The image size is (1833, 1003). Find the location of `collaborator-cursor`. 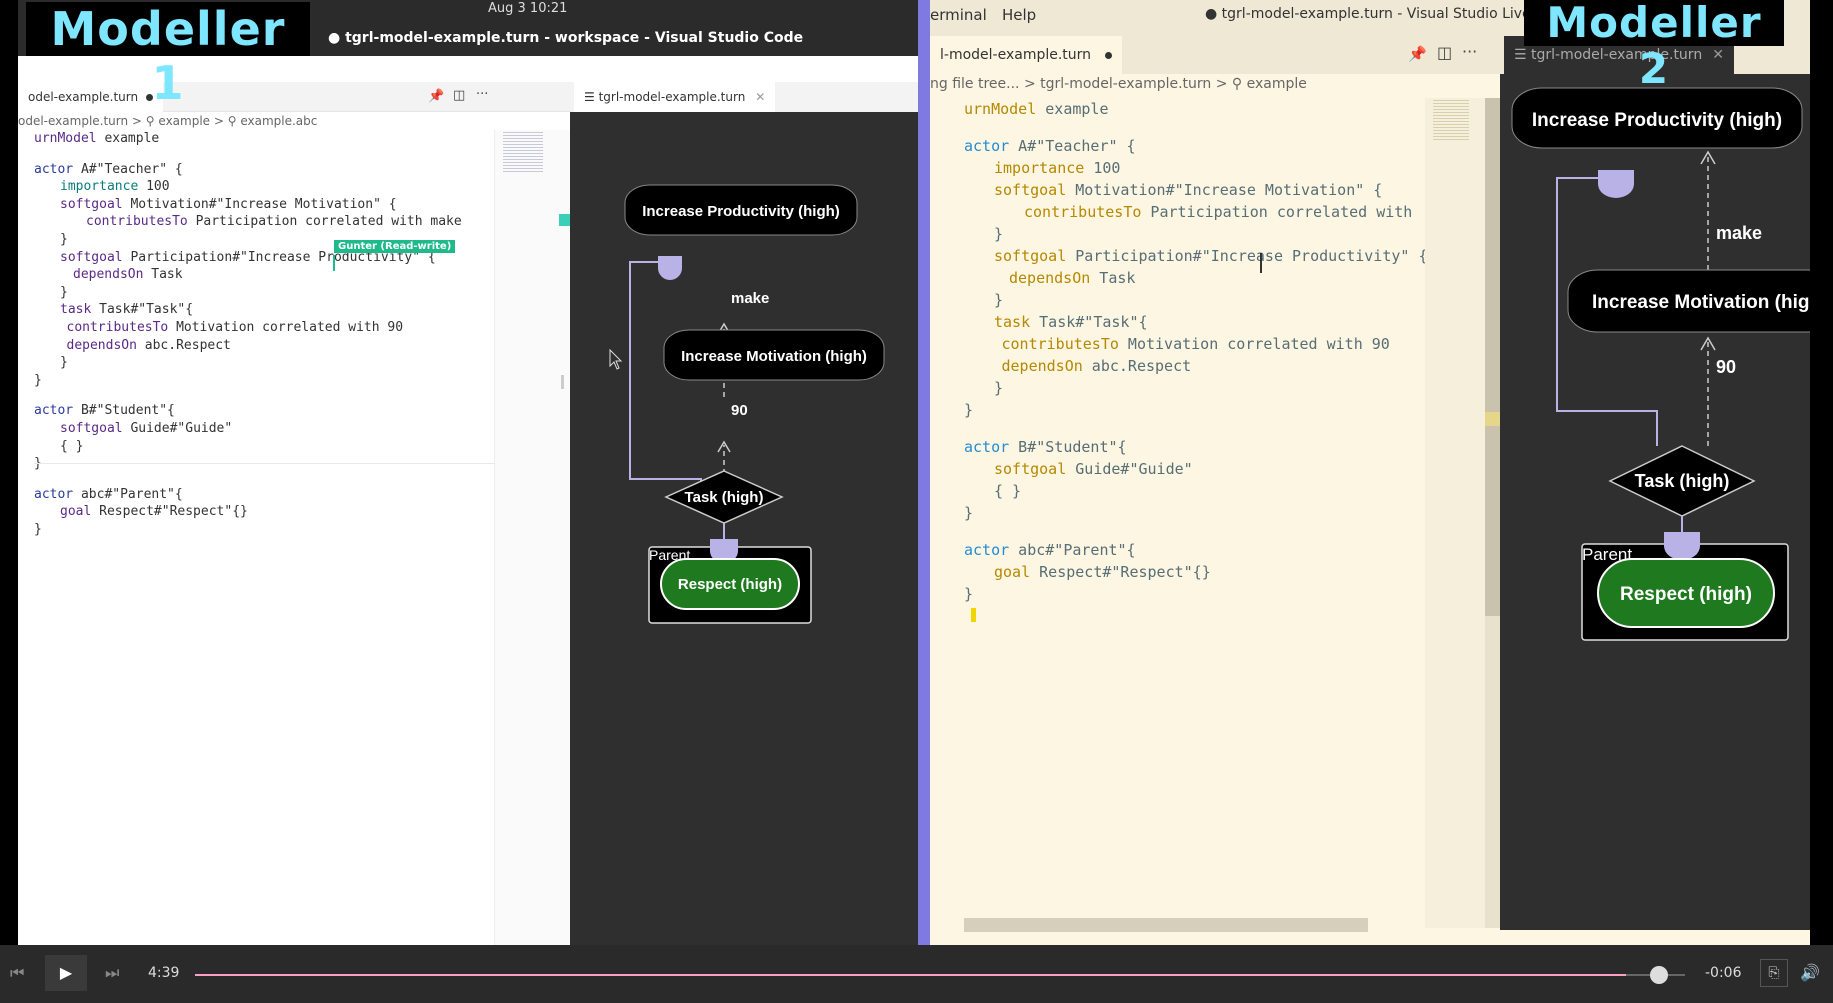

collaborator-cursor is located at coordinates (334, 263).